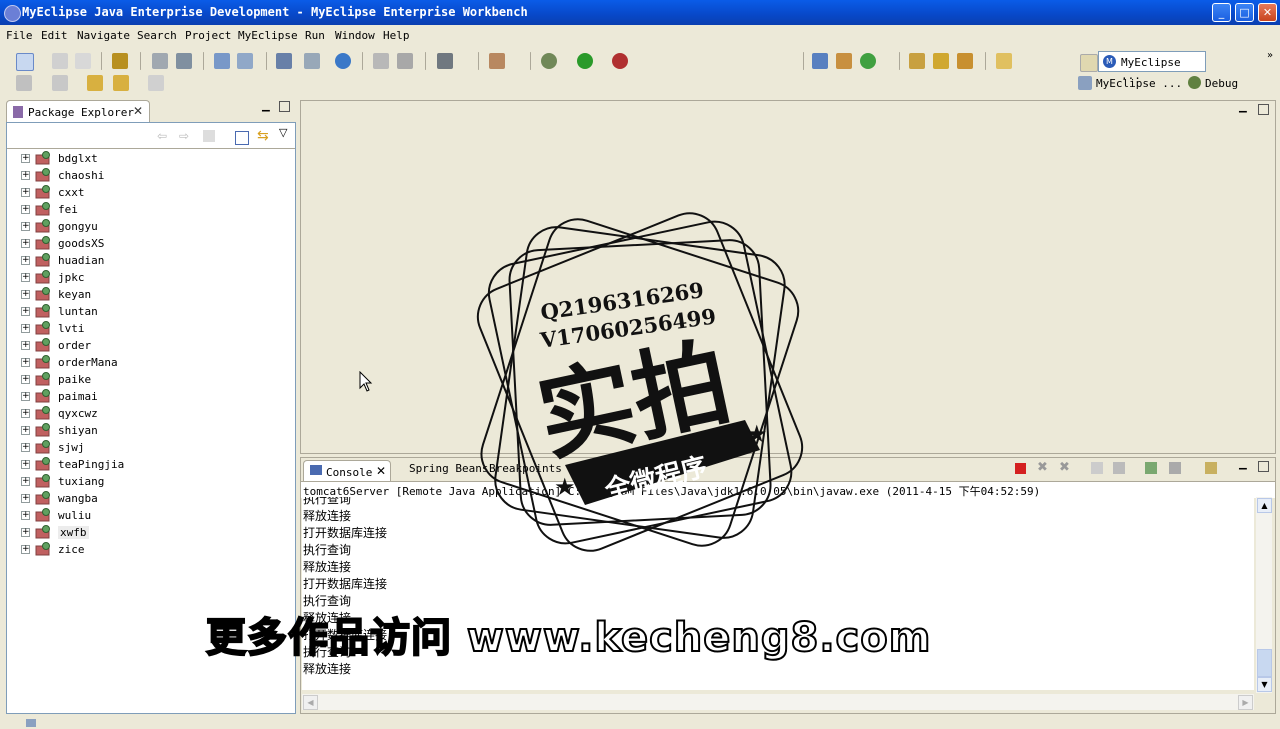 This screenshot has height=729, width=1280. What do you see at coordinates (147, 413) in the screenshot?
I see `tree-item-project: + qyxcwz` at bounding box center [147, 413].